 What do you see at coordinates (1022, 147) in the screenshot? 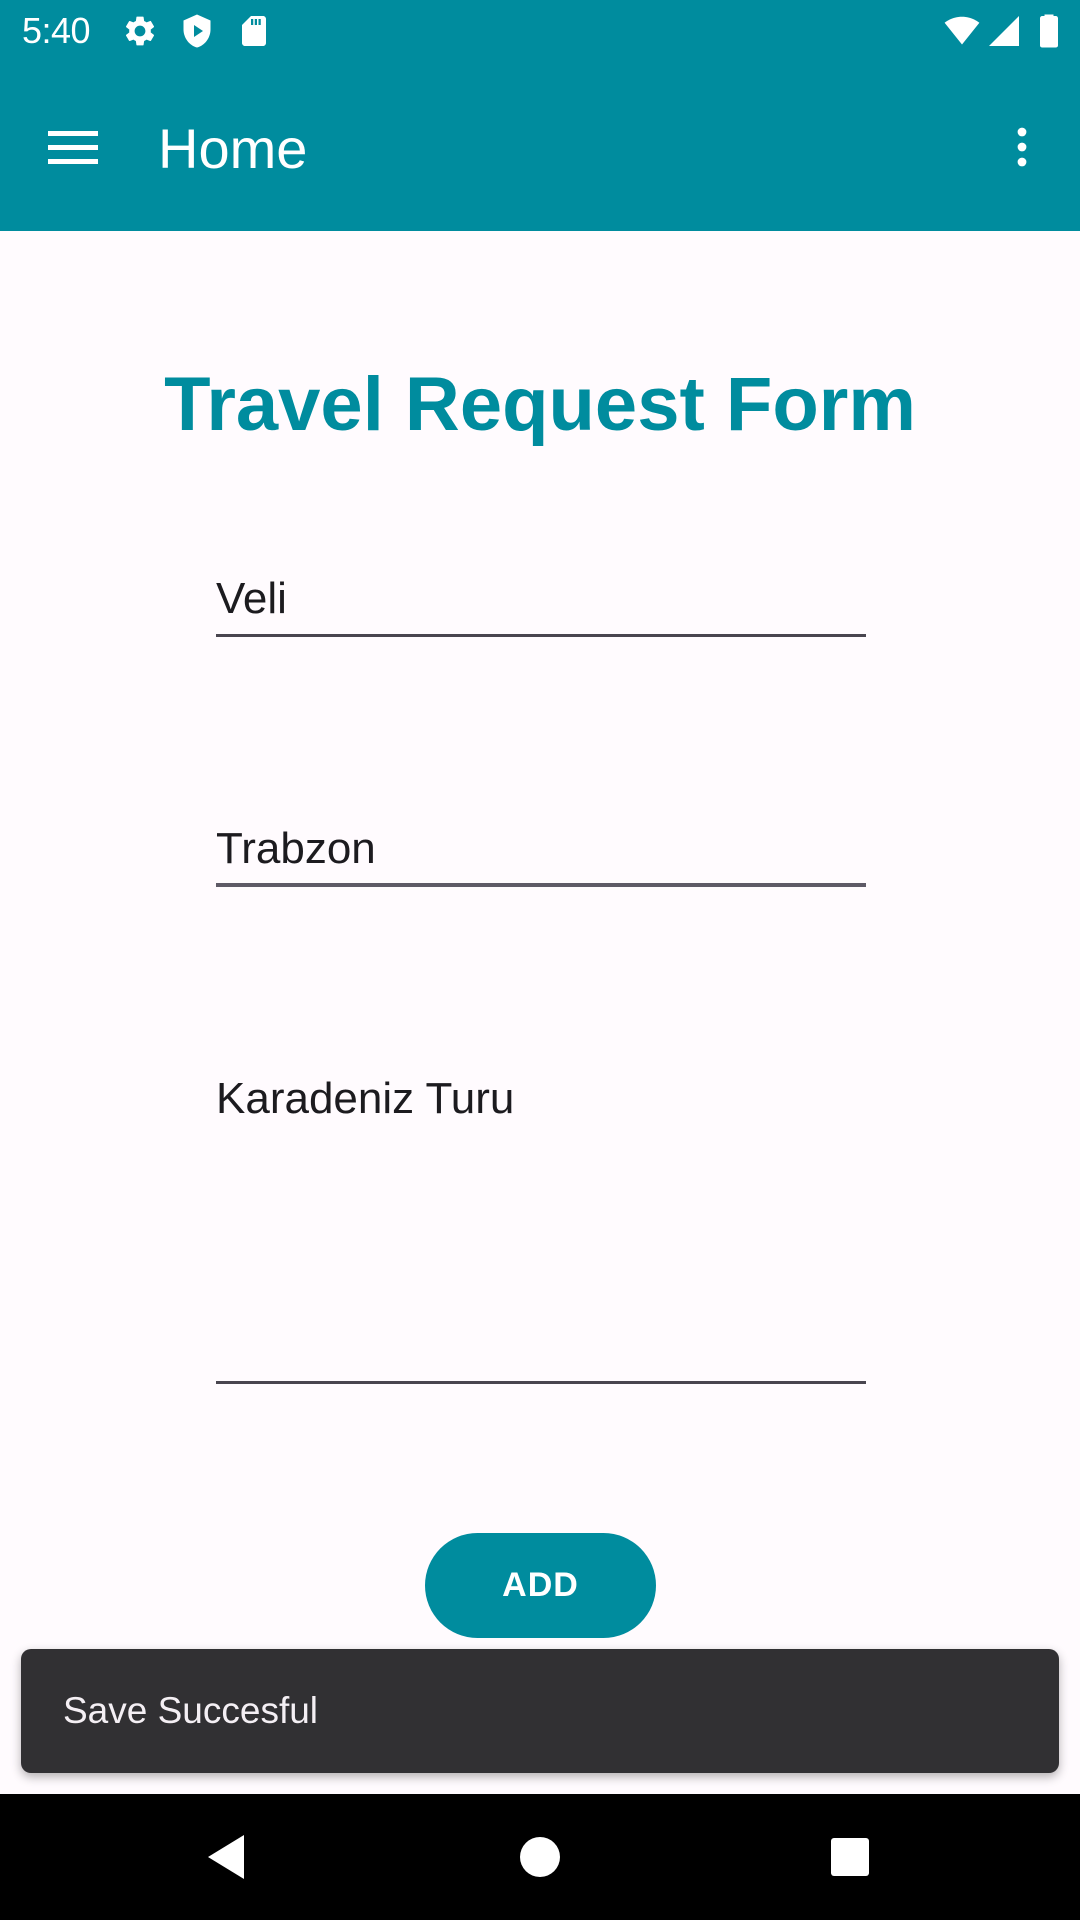
I see `more-vert-icon` at bounding box center [1022, 147].